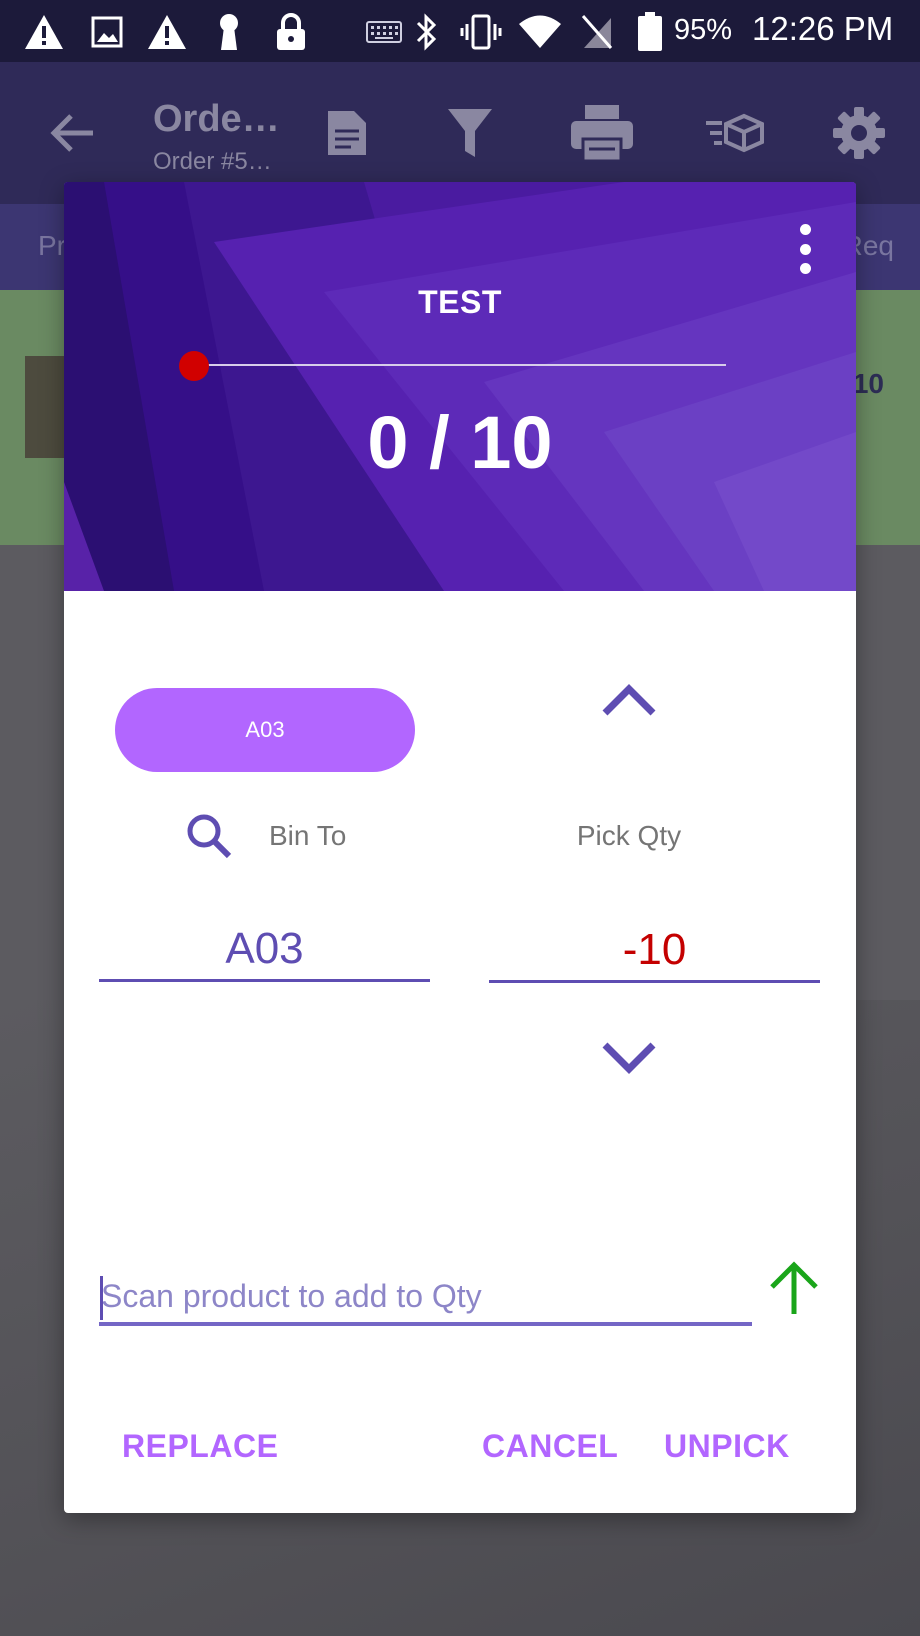 The width and height of the screenshot is (920, 1636). Describe the element at coordinates (107, 32) in the screenshot. I see `image-icon` at that location.